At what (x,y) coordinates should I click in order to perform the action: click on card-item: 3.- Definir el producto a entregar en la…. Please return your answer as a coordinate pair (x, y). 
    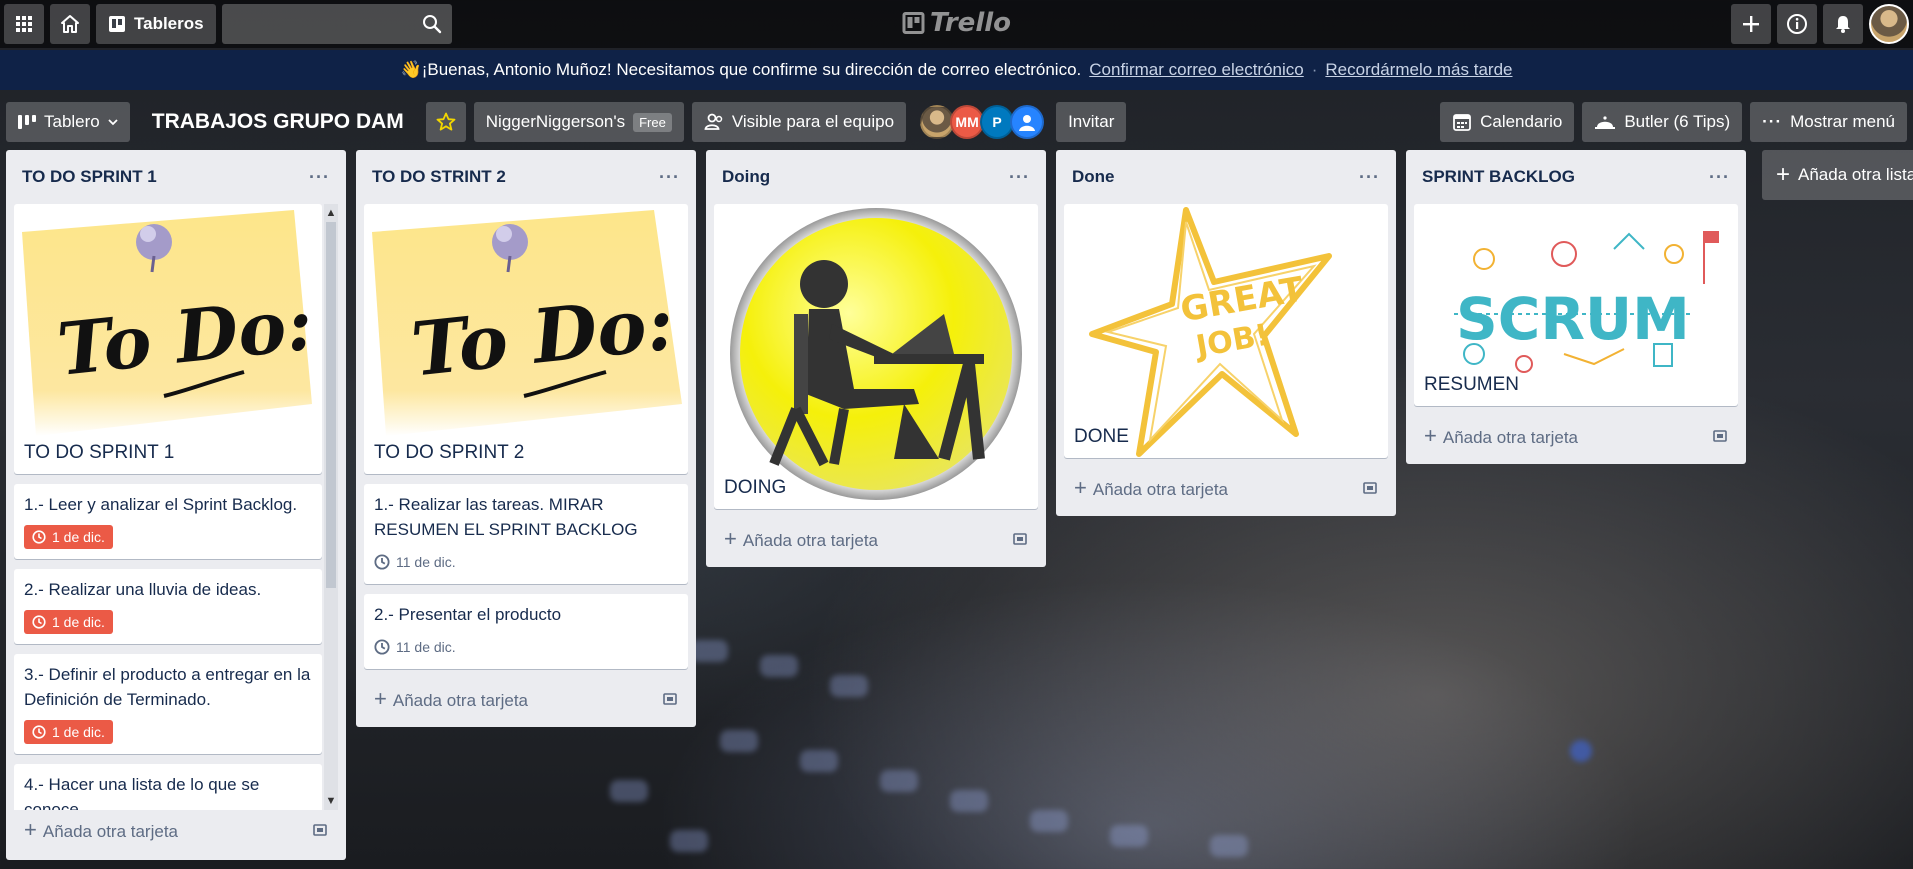
    Looking at the image, I should click on (168, 704).